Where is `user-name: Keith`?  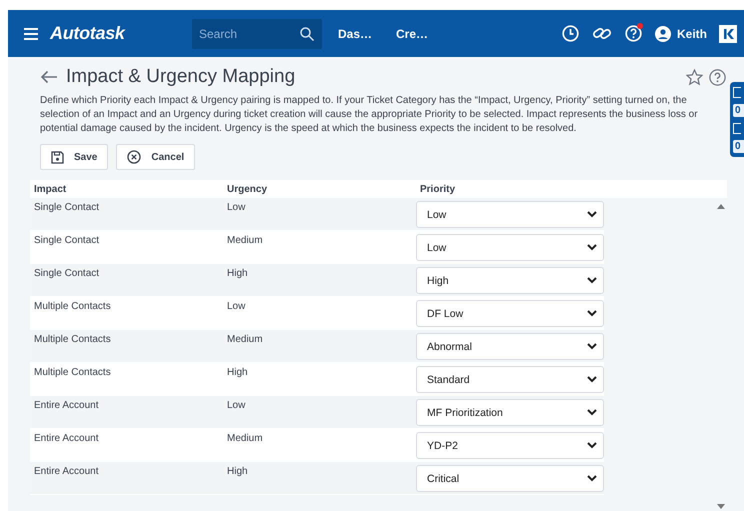
user-name: Keith is located at coordinates (692, 33).